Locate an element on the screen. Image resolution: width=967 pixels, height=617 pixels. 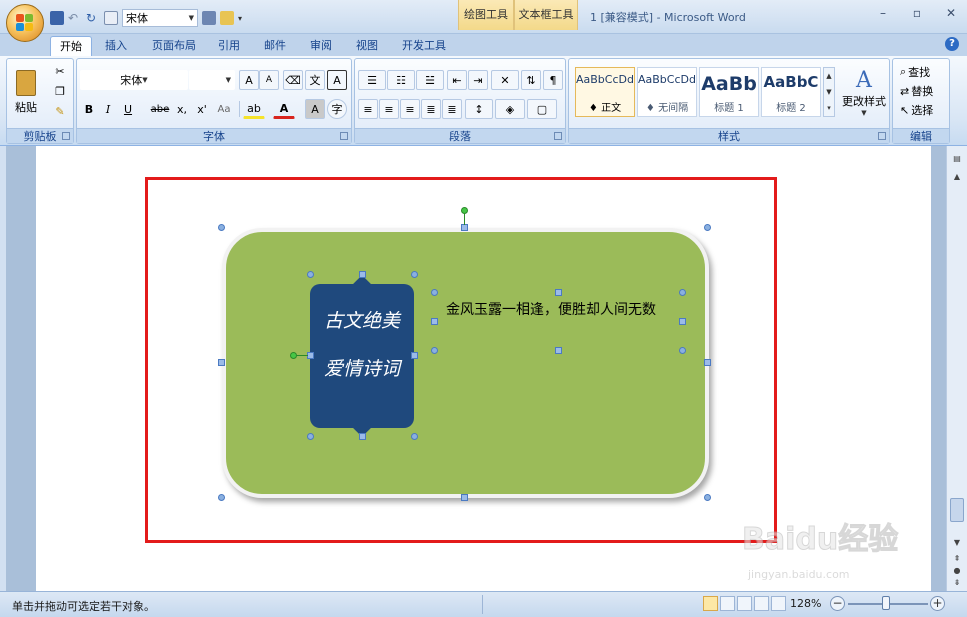
scroll-up-icon: ▲ is located at coordinates (957, 177).